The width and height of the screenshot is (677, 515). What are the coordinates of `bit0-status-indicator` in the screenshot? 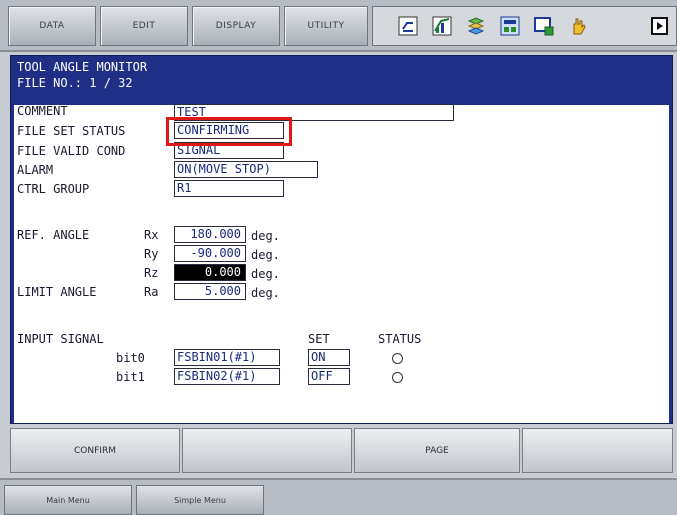 It's located at (397, 358).